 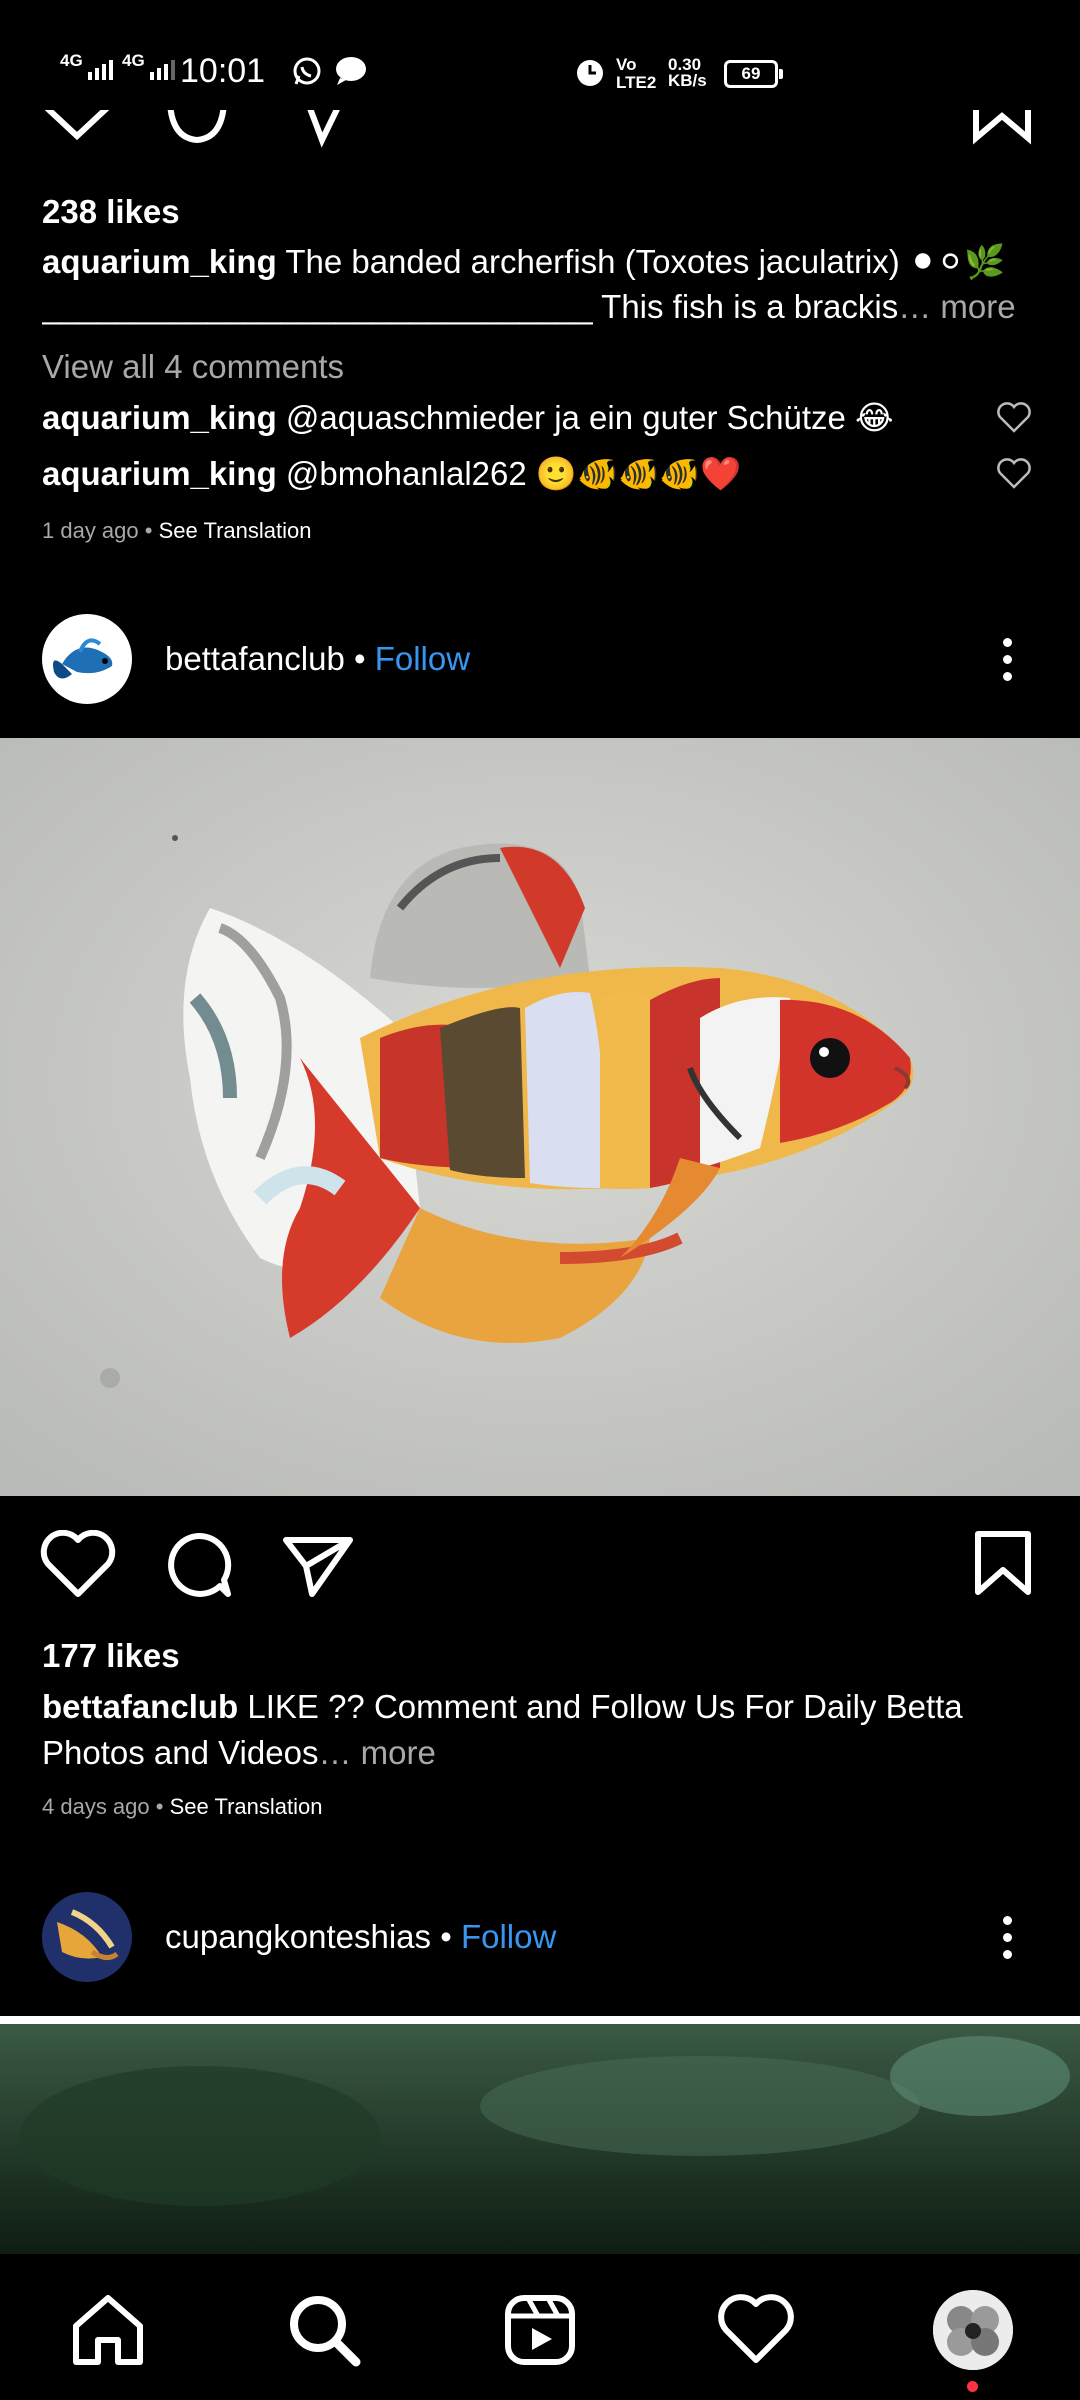 I want to click on post2-meta: 4 days ago • See Translation, so click(x=182, y=1806).